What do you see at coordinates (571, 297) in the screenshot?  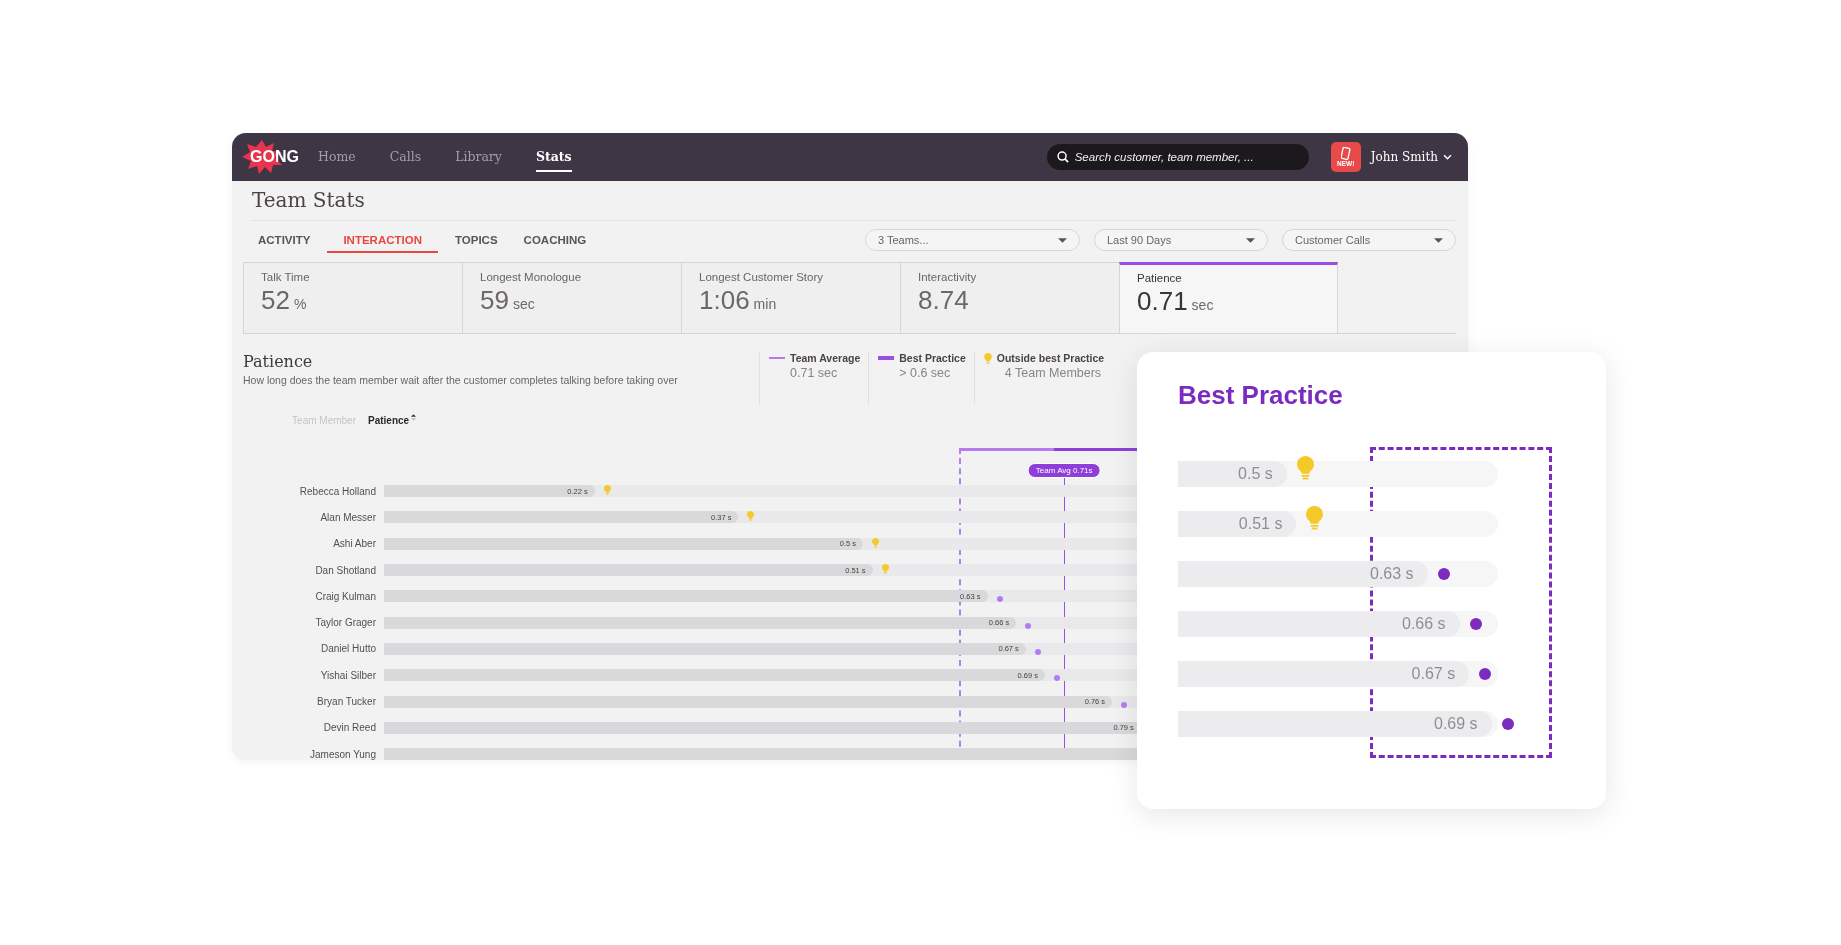 I see `stat-card: Longest Monologue 59 sec` at bounding box center [571, 297].